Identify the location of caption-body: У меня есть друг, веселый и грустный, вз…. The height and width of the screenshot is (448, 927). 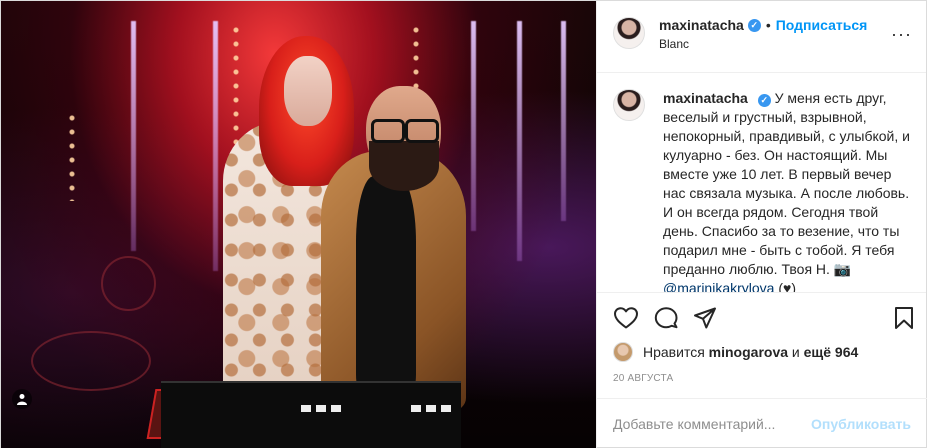
(786, 183).